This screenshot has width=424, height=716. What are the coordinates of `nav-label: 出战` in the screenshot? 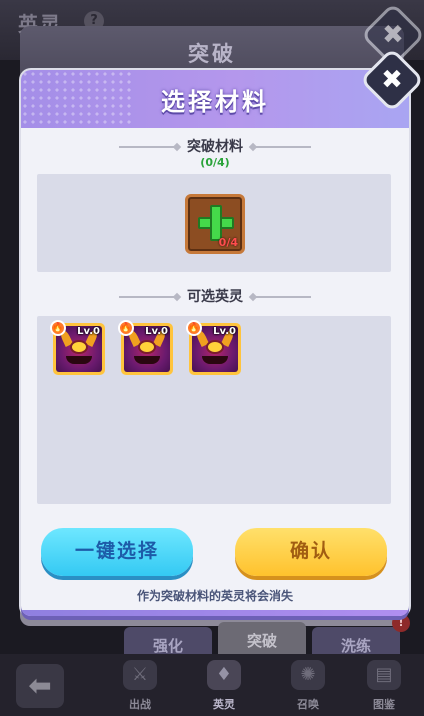 It's located at (140, 704).